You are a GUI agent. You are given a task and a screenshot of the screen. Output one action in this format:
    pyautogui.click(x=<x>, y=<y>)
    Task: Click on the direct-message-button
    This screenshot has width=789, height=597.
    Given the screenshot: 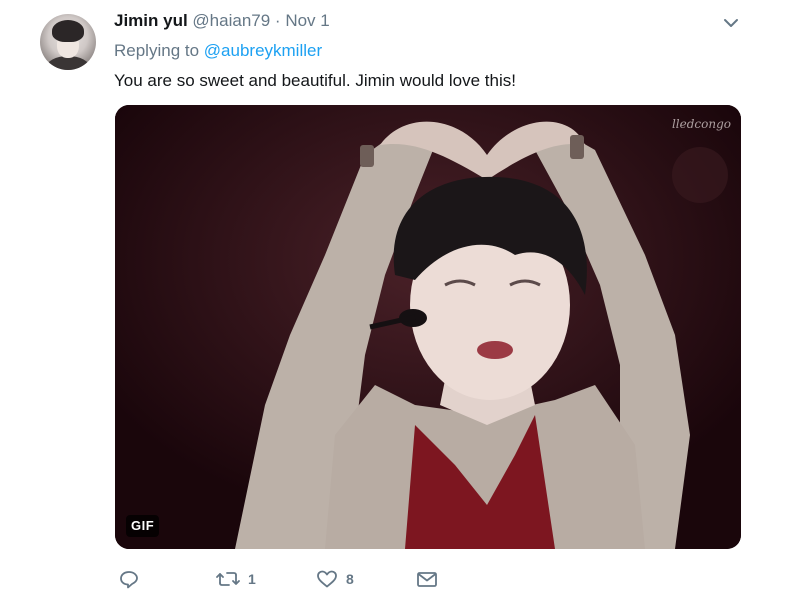 What is the action you would take?
    pyautogui.click(x=431, y=579)
    